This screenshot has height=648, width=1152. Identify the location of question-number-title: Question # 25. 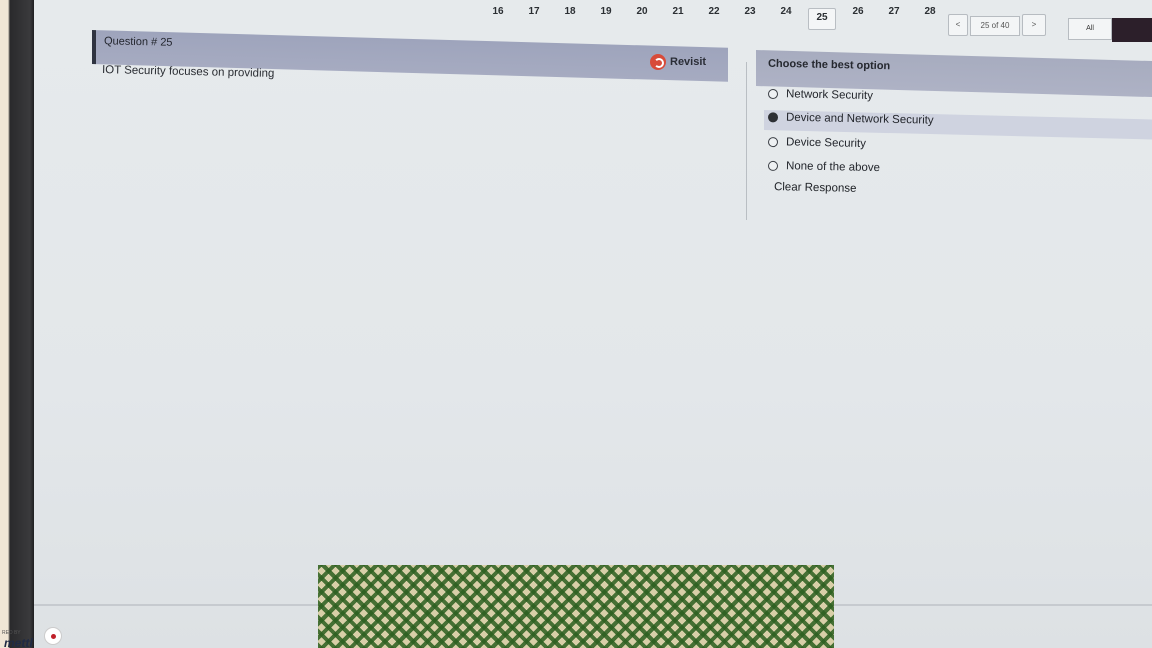
(138, 42).